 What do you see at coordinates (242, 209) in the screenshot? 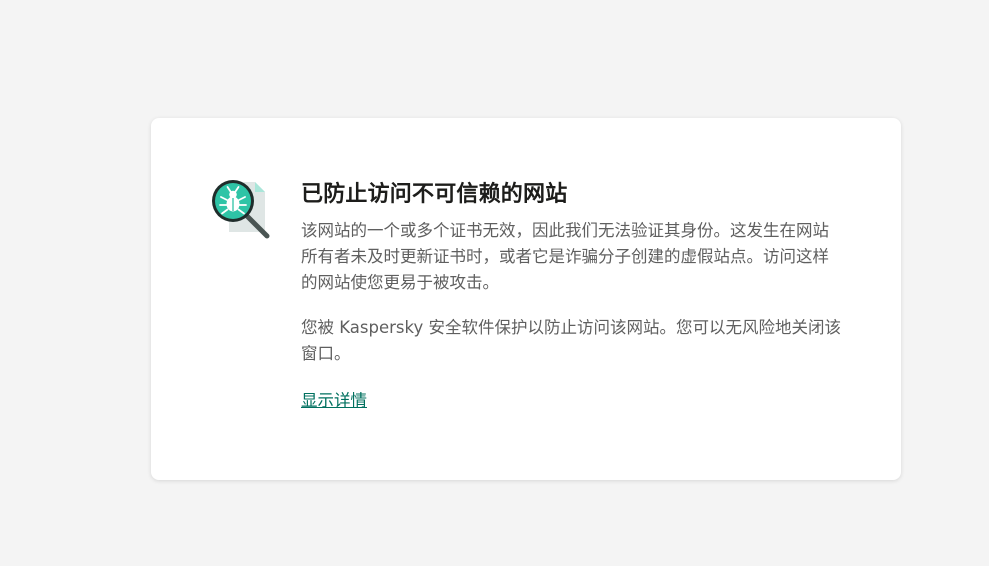
I see `bug-magnifier-icon` at bounding box center [242, 209].